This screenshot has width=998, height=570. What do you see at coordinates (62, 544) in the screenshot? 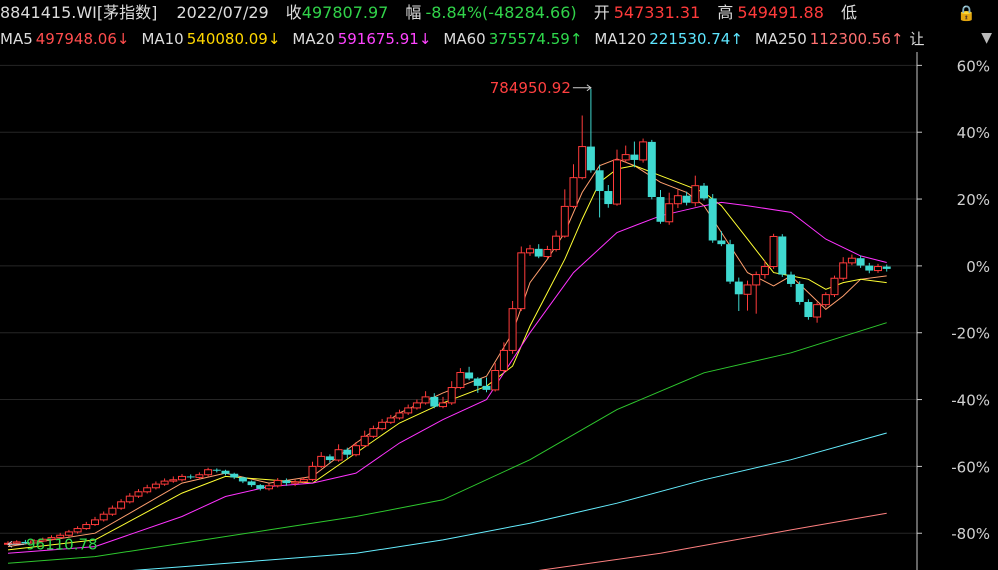
I see `min-label: 96110.78` at bounding box center [62, 544].